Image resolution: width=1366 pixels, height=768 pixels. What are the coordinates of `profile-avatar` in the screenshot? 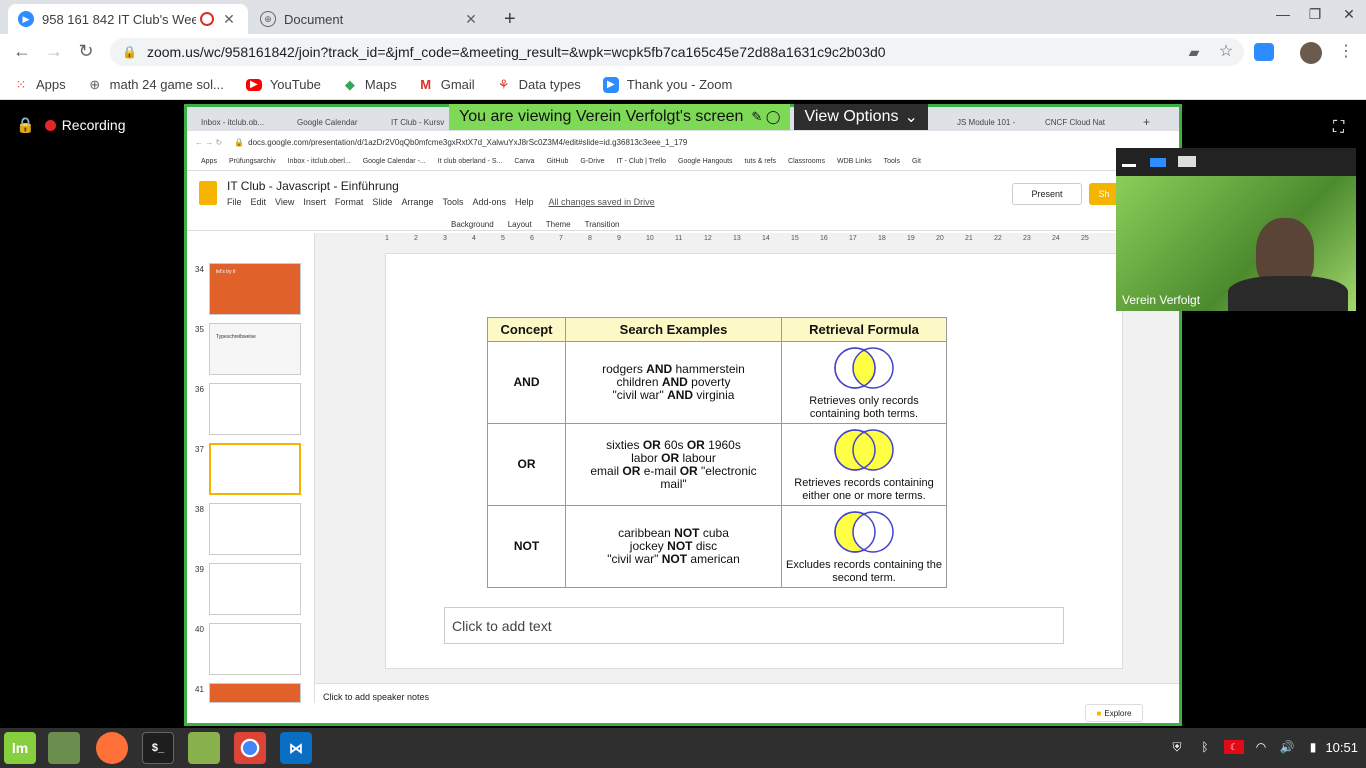 It's located at (1311, 53).